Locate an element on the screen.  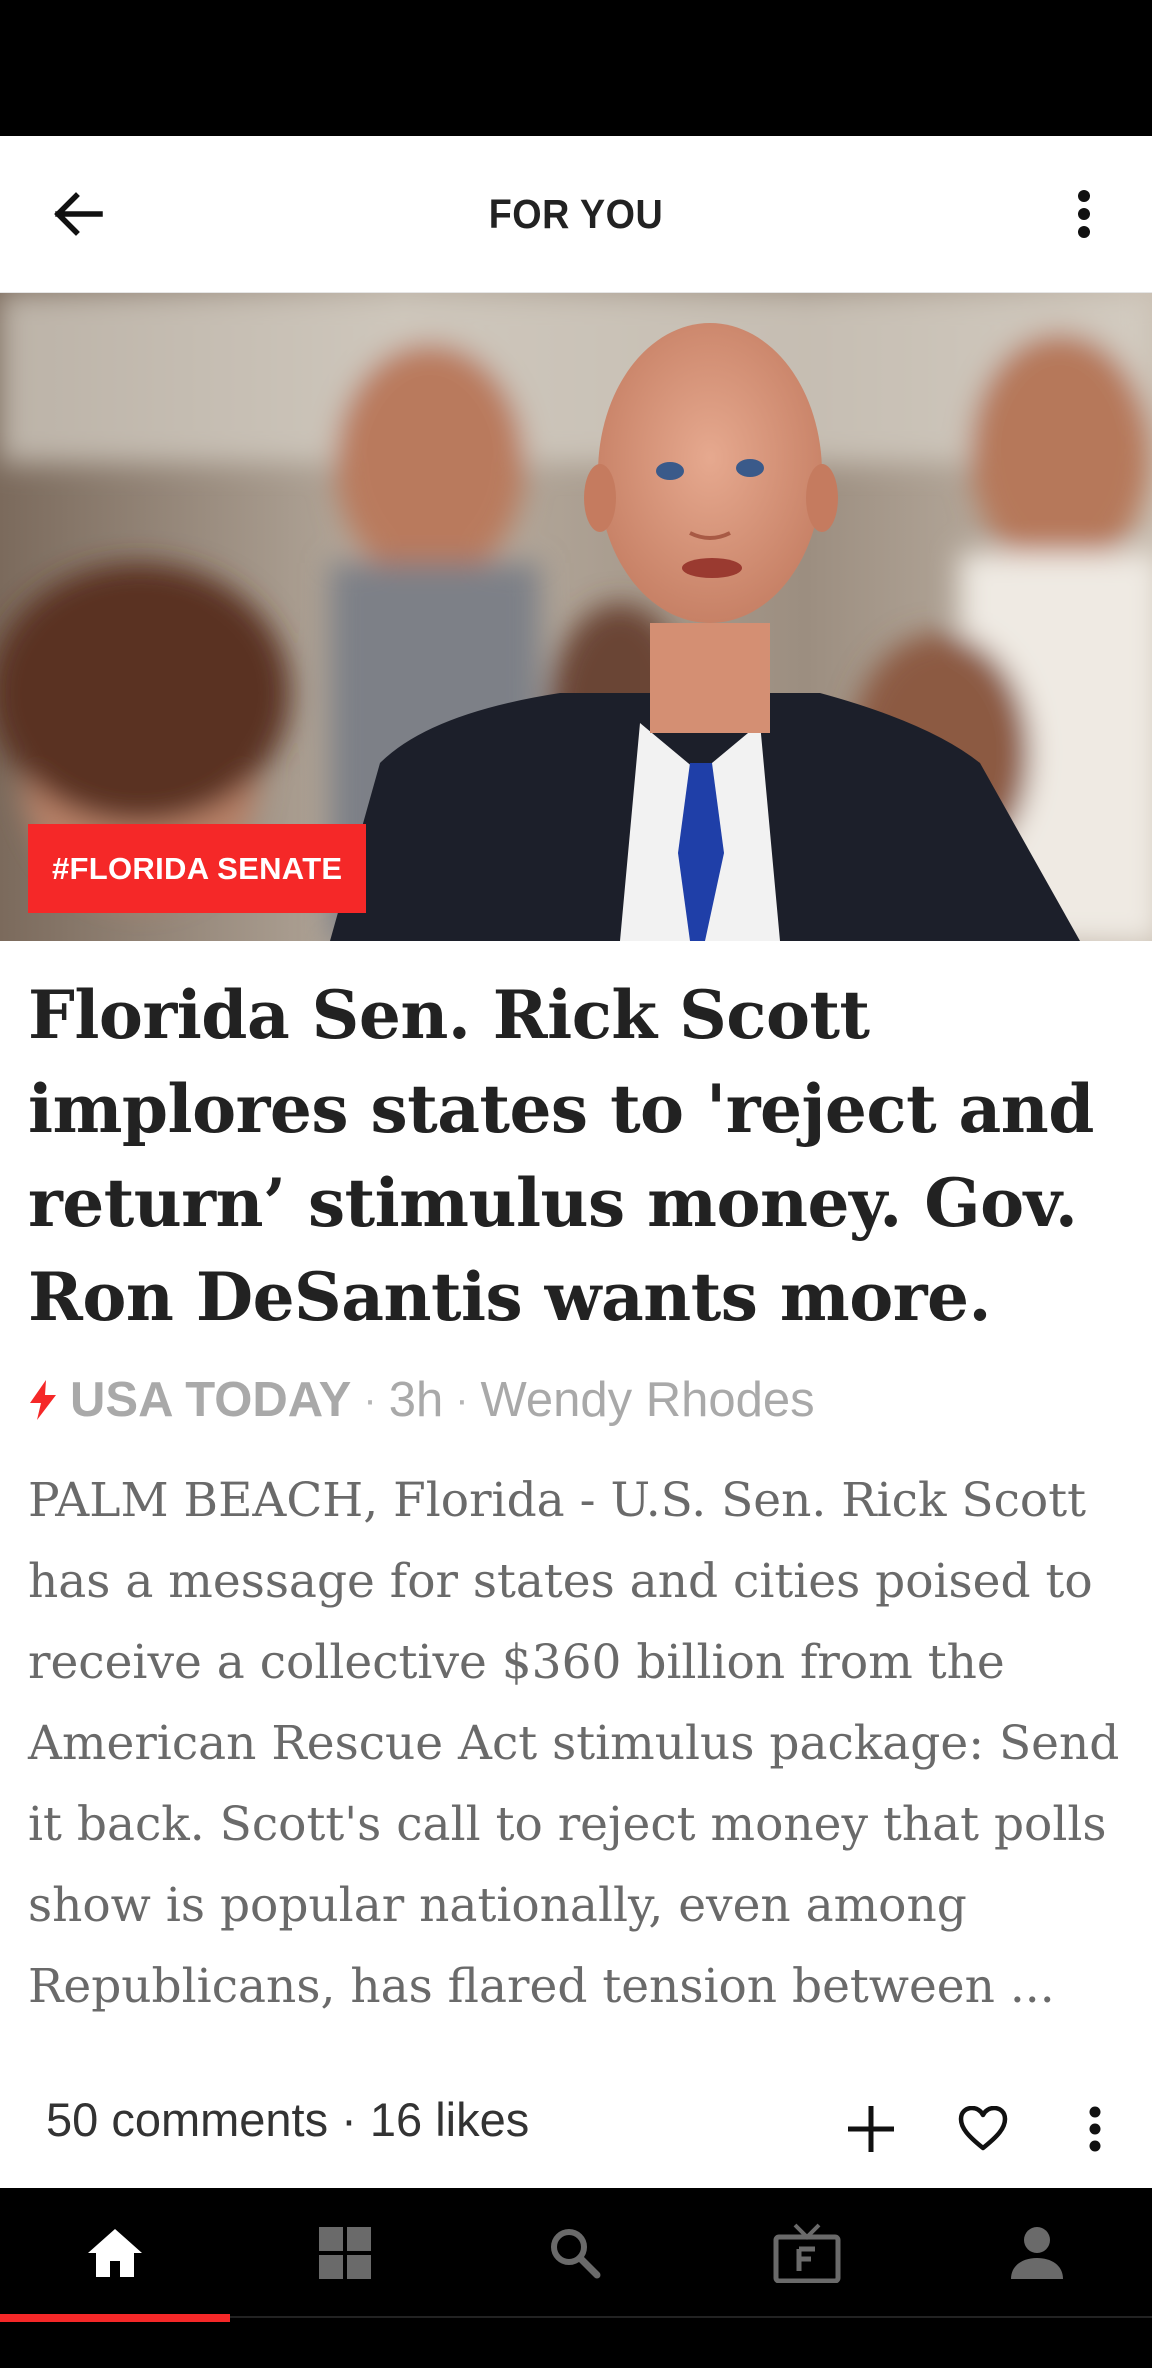
tab-search is located at coordinates (575, 2253).